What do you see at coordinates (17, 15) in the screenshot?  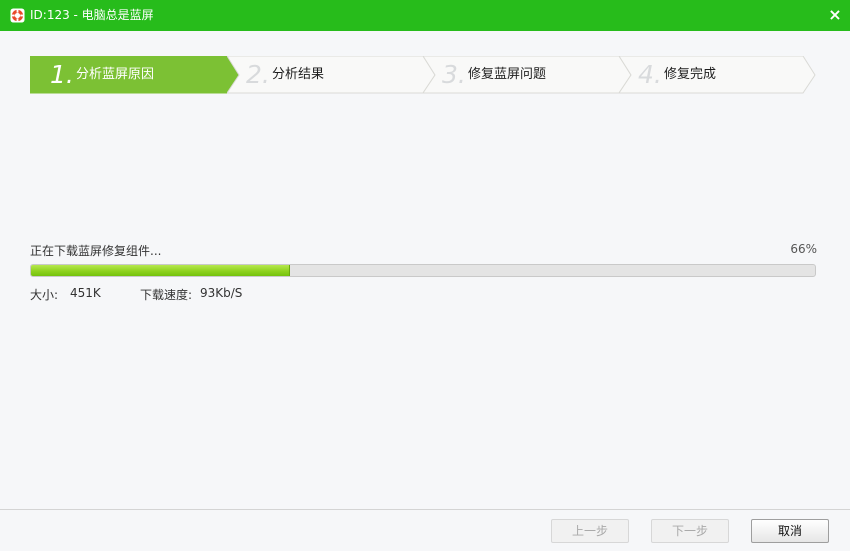 I see `lifebuoy-icon` at bounding box center [17, 15].